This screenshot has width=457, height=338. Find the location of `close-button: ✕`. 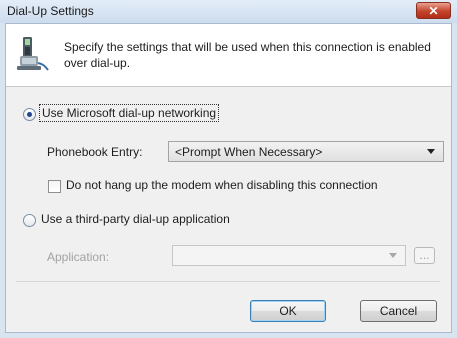

close-button: ✕ is located at coordinates (433, 10).